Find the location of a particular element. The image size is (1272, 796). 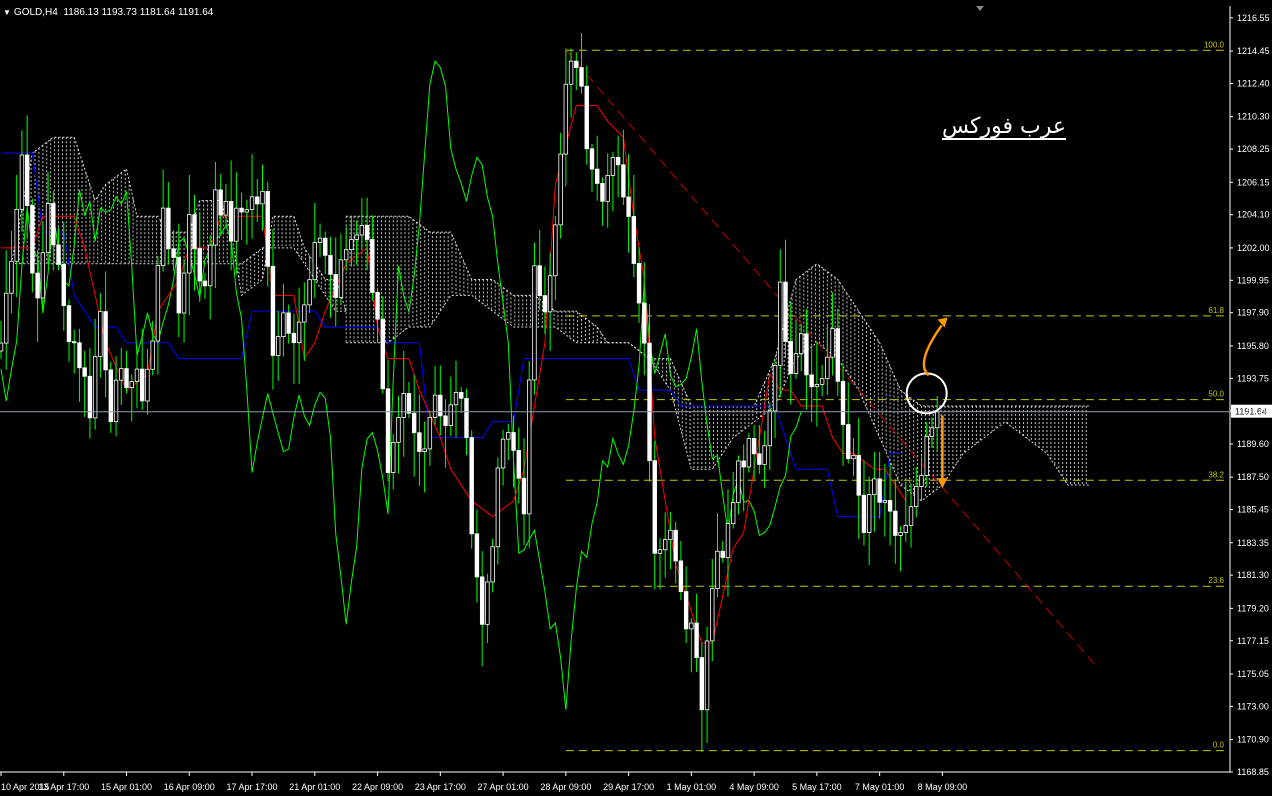

cloud-edge-b is located at coordinates (477, 319).